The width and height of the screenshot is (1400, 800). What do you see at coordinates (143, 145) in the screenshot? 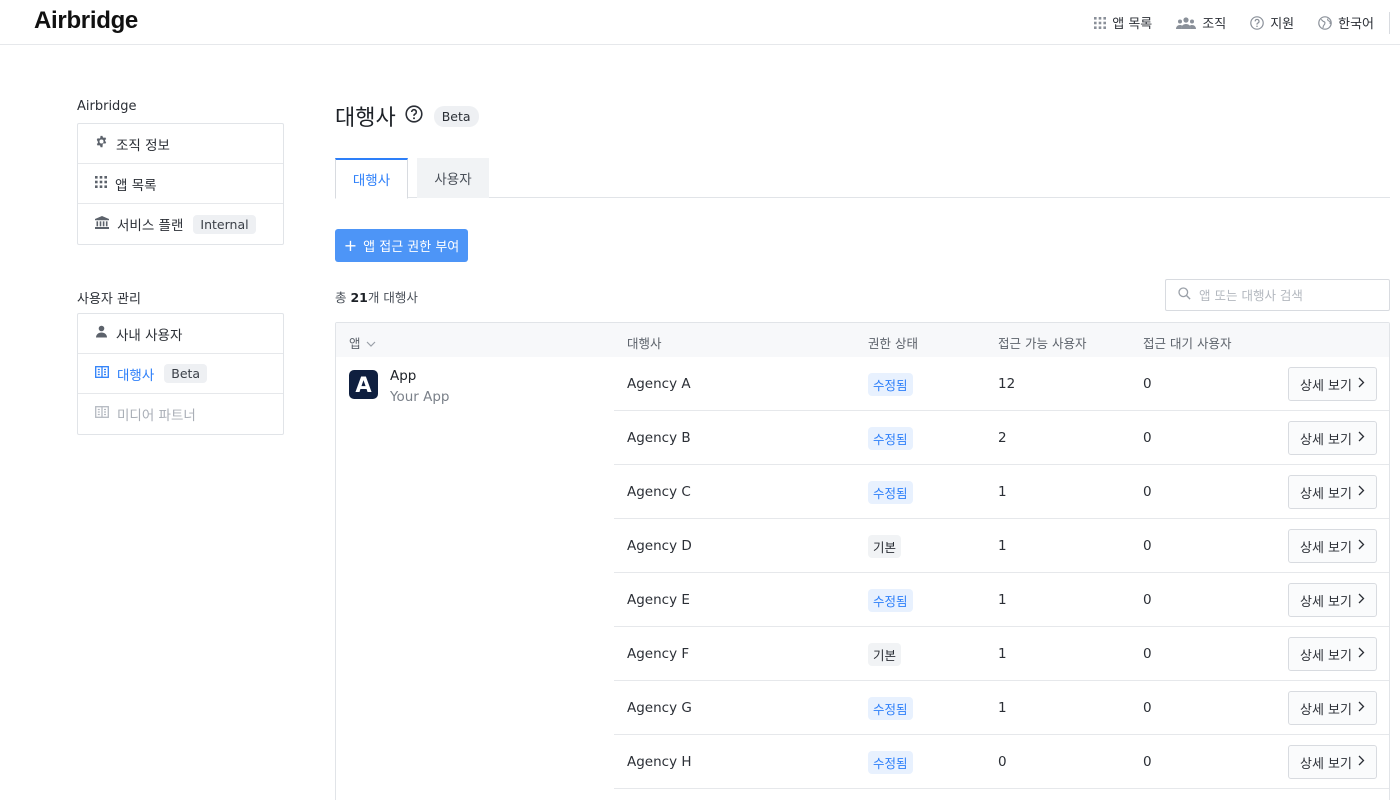
I see `sidebar-item-label: 조직 정보` at bounding box center [143, 145].